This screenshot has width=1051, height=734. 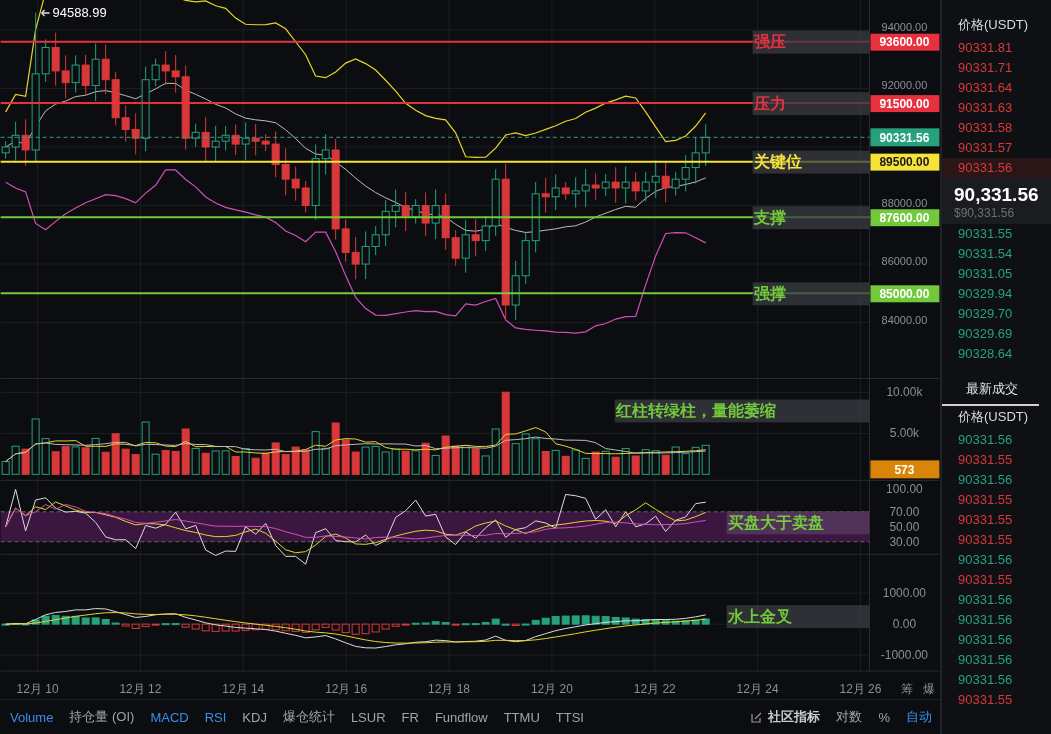 I want to click on indicator-tab: LSUR, so click(x=368, y=717).